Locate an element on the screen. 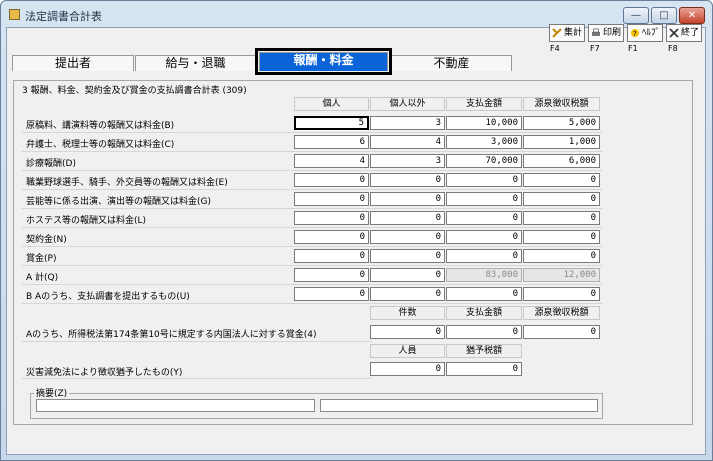 Image resolution: width=713 pixels, height=461 pixels. print-button: 印刷 is located at coordinates (606, 33).